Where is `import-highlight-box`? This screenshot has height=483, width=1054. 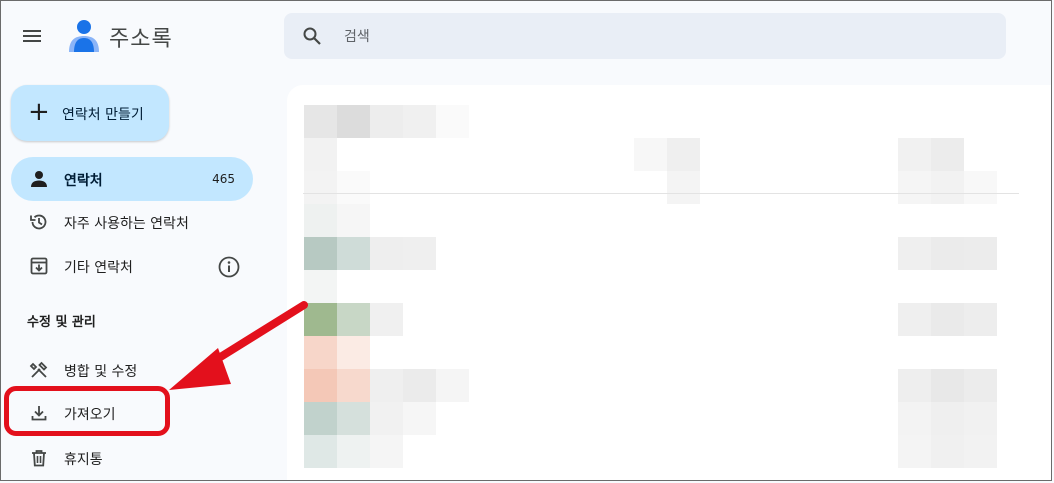 import-highlight-box is located at coordinates (87, 411).